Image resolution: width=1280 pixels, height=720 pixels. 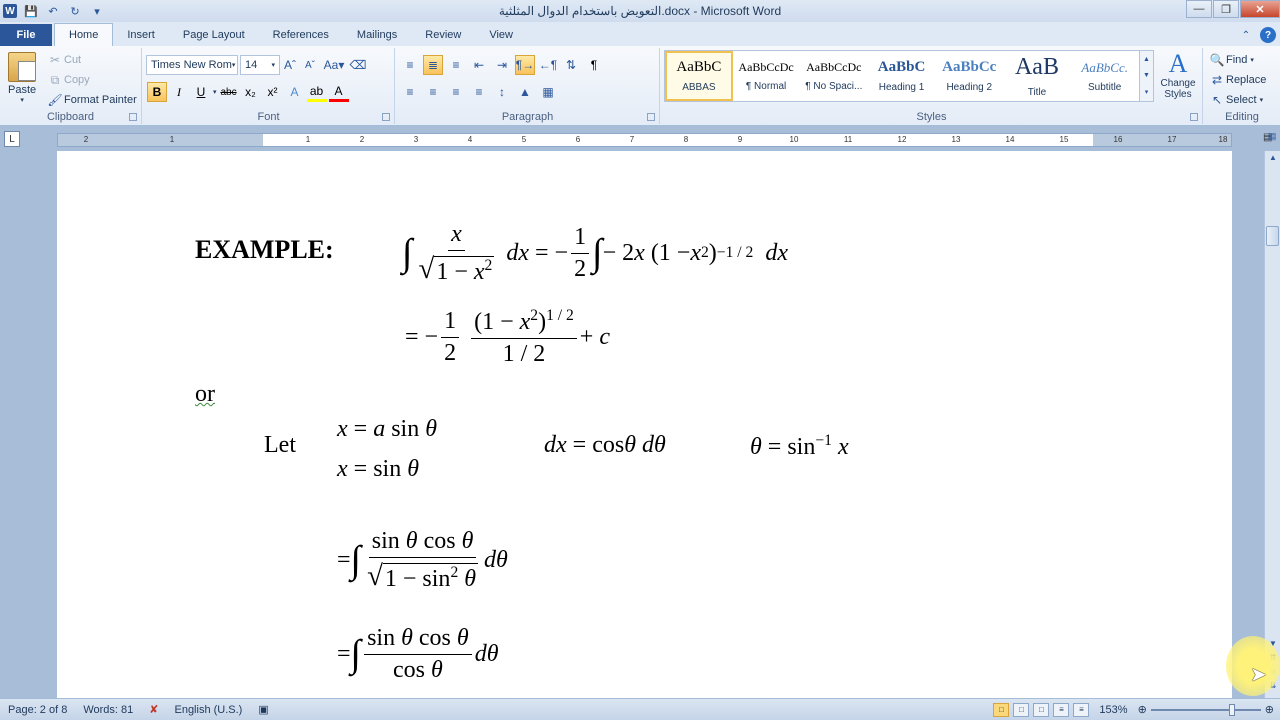 I want to click on page-count: Page: 2 of 8, so click(x=37, y=710).